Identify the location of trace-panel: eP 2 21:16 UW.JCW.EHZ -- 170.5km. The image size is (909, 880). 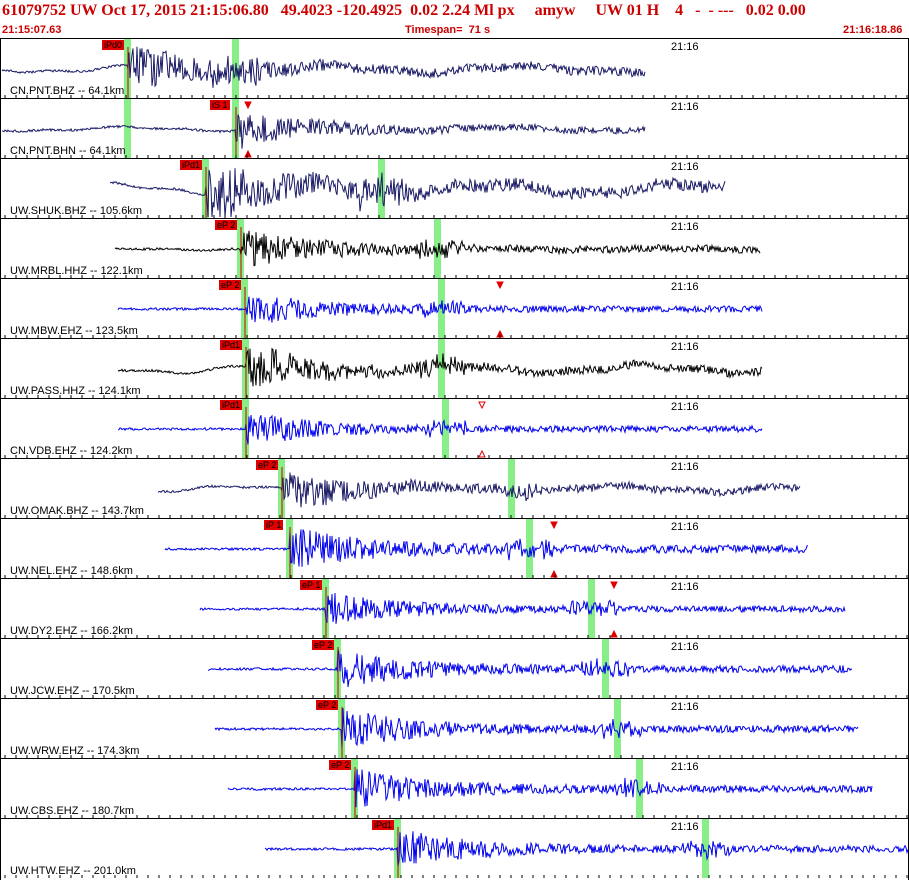
(454, 668).